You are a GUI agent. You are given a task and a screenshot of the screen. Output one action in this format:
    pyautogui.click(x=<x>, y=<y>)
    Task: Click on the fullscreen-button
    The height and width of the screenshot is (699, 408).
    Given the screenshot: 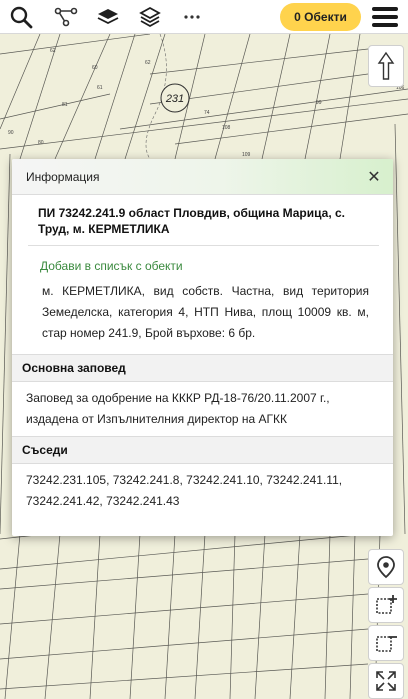 What is the action you would take?
    pyautogui.click(x=386, y=681)
    